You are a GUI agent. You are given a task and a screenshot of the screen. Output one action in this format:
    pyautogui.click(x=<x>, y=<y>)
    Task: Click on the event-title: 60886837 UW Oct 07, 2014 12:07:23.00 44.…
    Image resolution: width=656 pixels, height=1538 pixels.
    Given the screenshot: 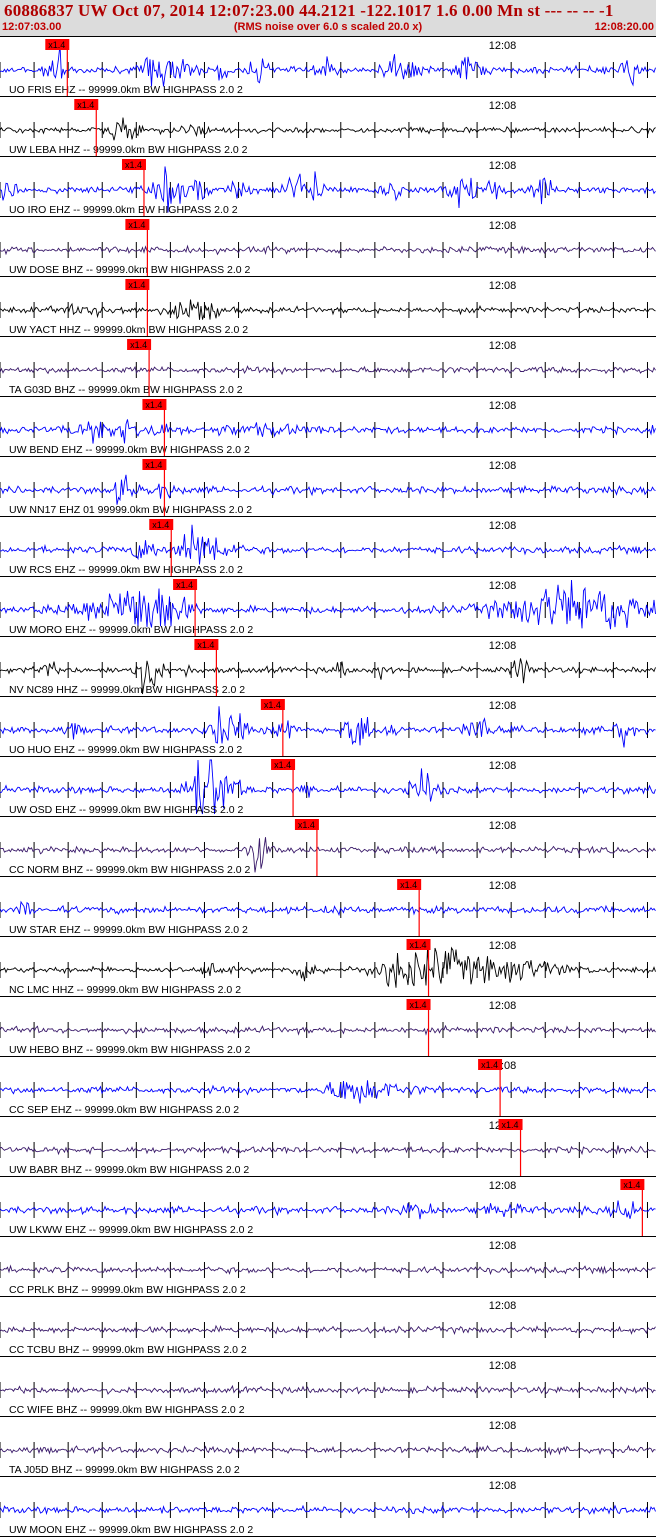 What is the action you would take?
    pyautogui.click(x=309, y=10)
    